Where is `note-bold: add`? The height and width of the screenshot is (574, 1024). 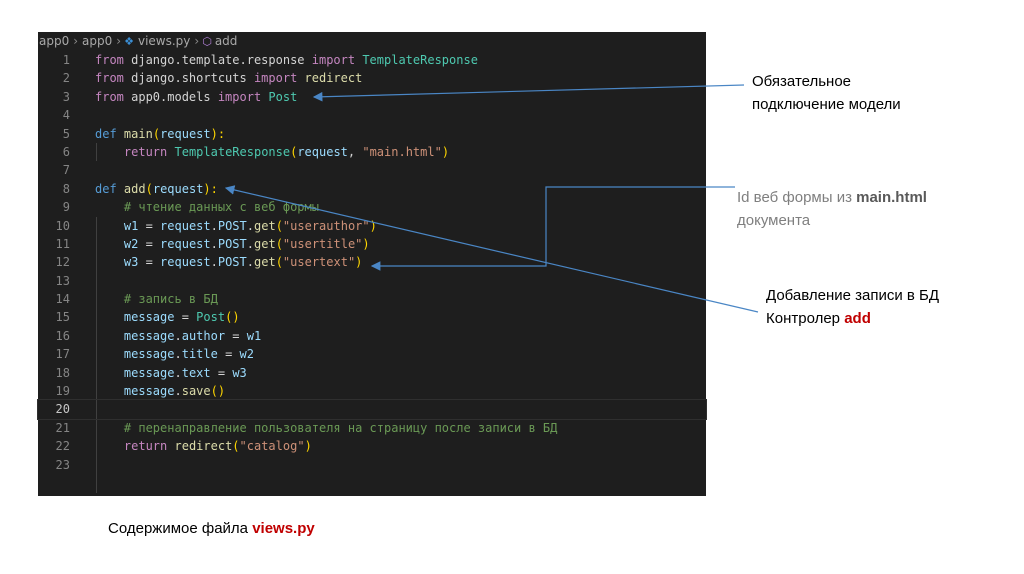 note-bold: add is located at coordinates (857, 318).